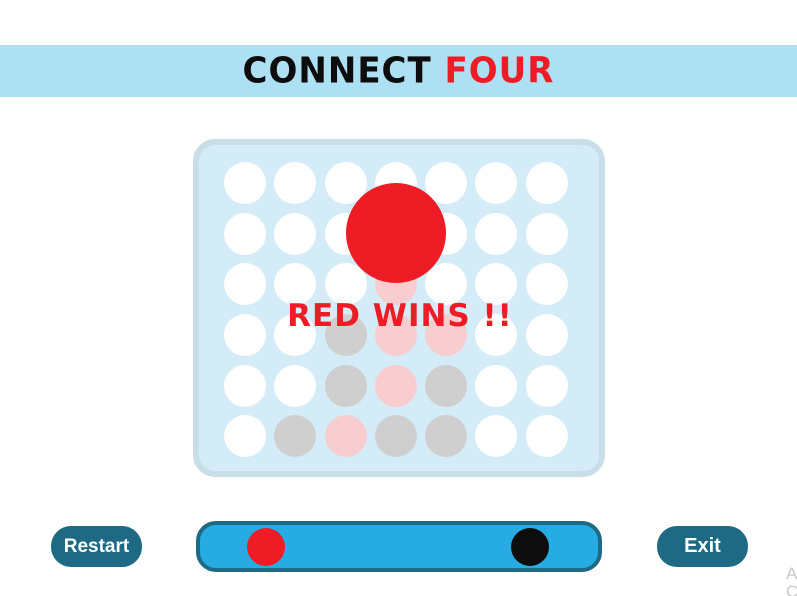 The width and height of the screenshot is (797, 596). What do you see at coordinates (499, 71) in the screenshot?
I see `title-four: FOUR` at bounding box center [499, 71].